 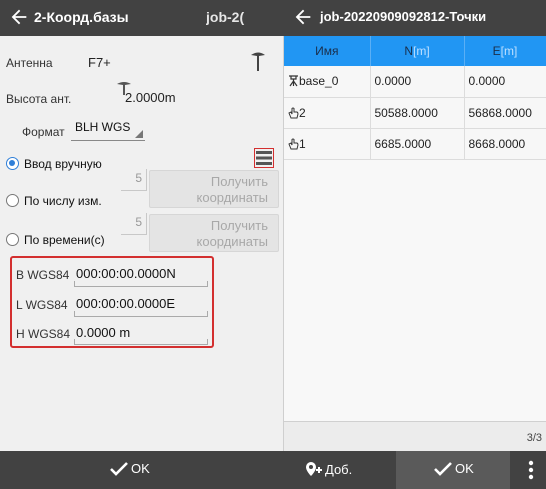 I want to click on h-wgs84-input: 0.0000 m, so click(x=103, y=332).